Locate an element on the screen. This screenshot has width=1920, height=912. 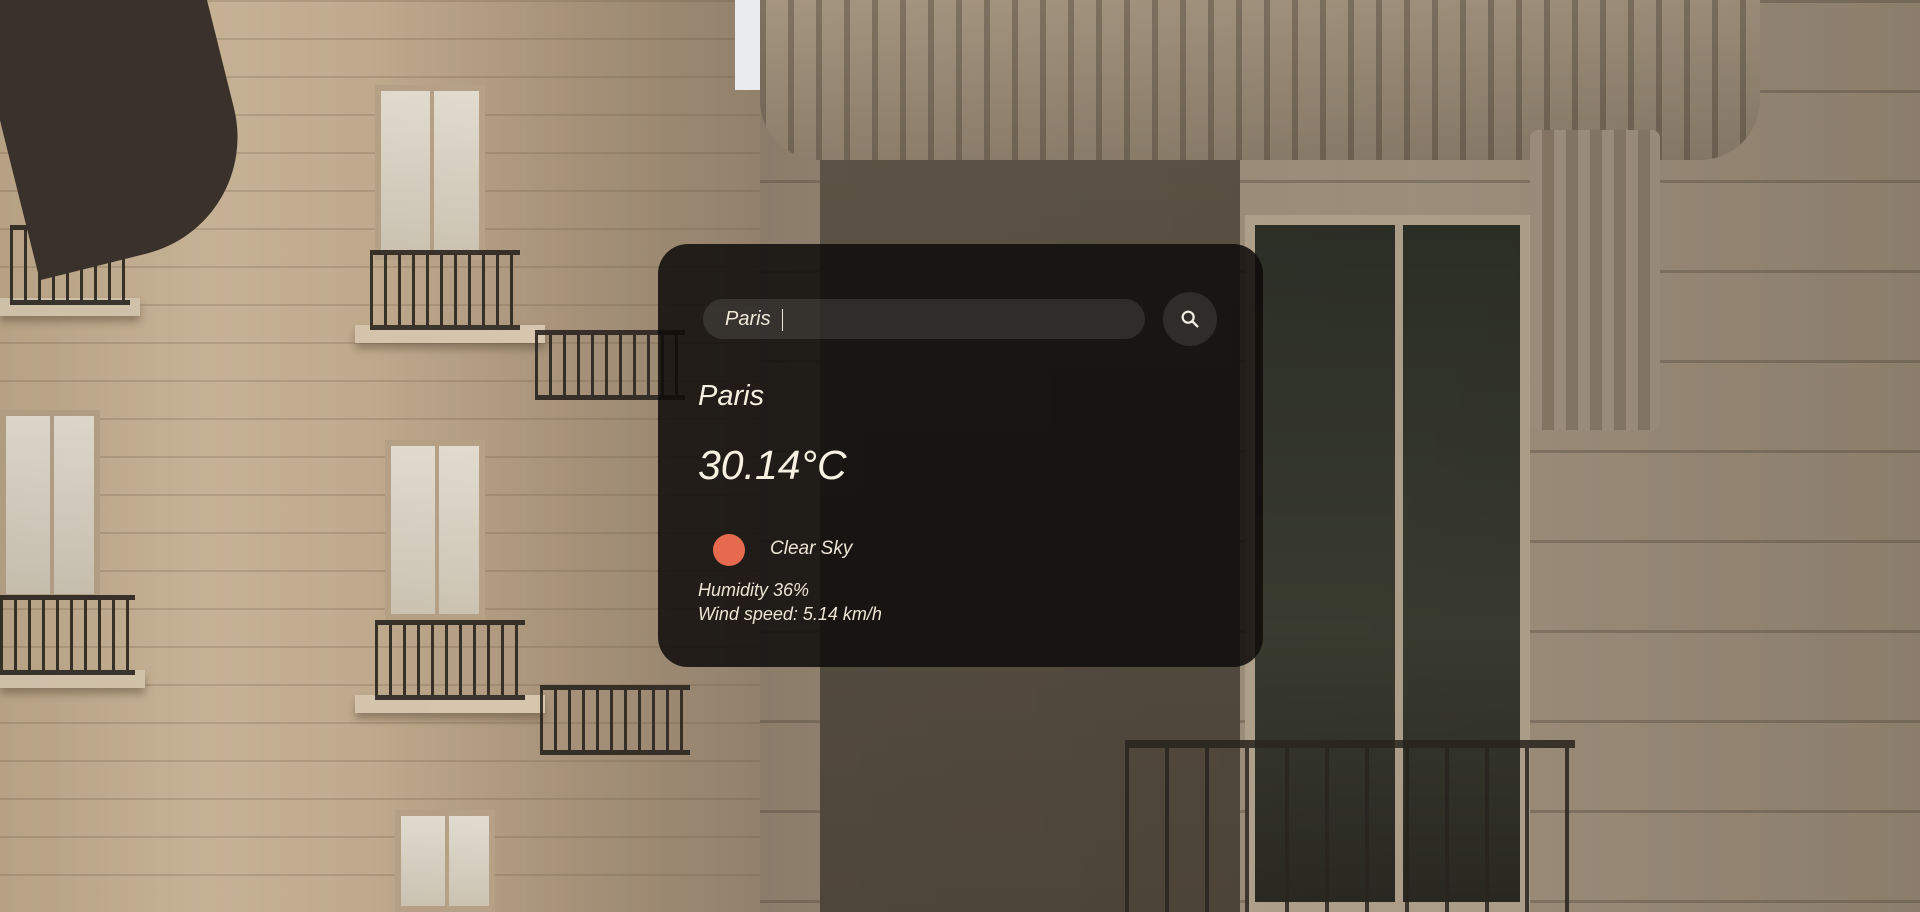
city-name: Paris is located at coordinates (731, 396).